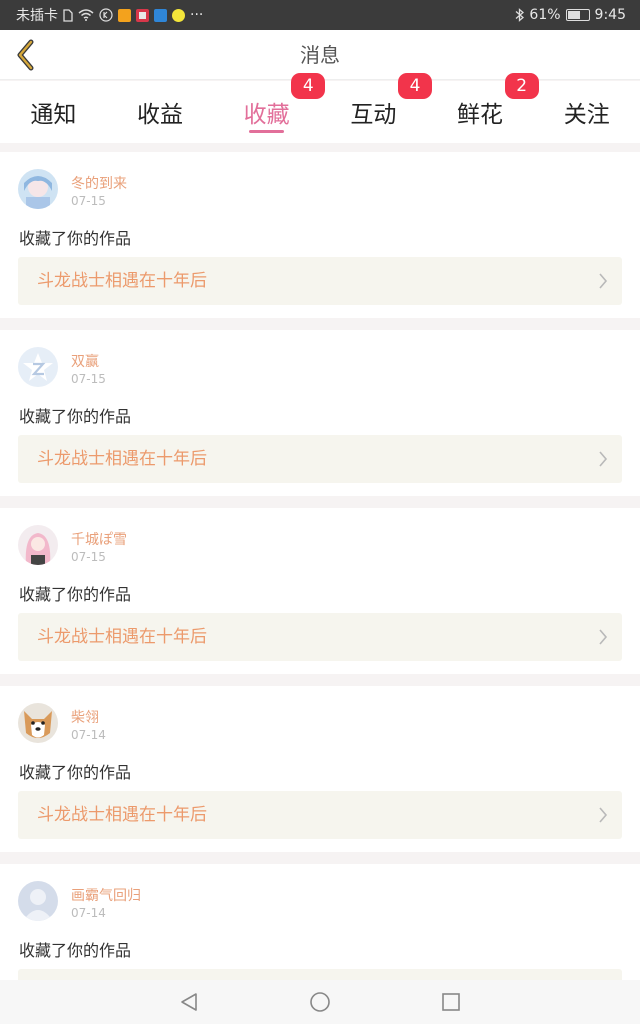  I want to click on sim-icon, so click(68, 15).